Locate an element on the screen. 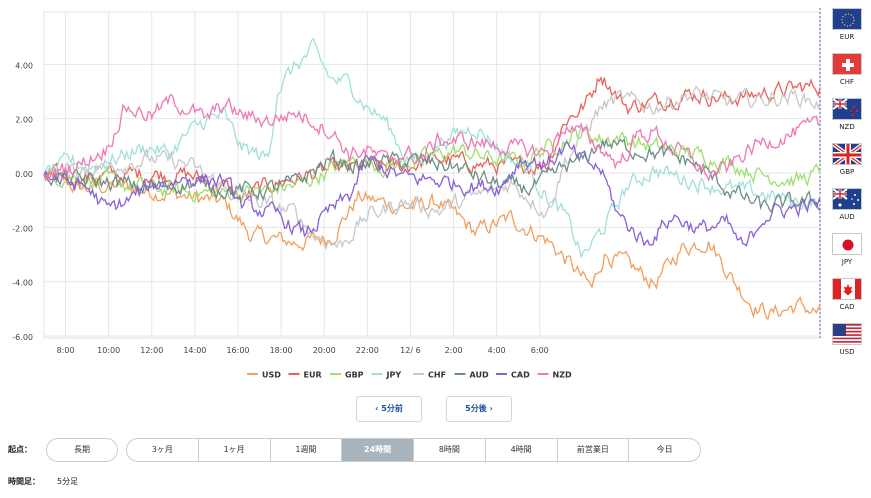 The height and width of the screenshot is (498, 871). start-long-button: 長期 is located at coordinates (82, 450).